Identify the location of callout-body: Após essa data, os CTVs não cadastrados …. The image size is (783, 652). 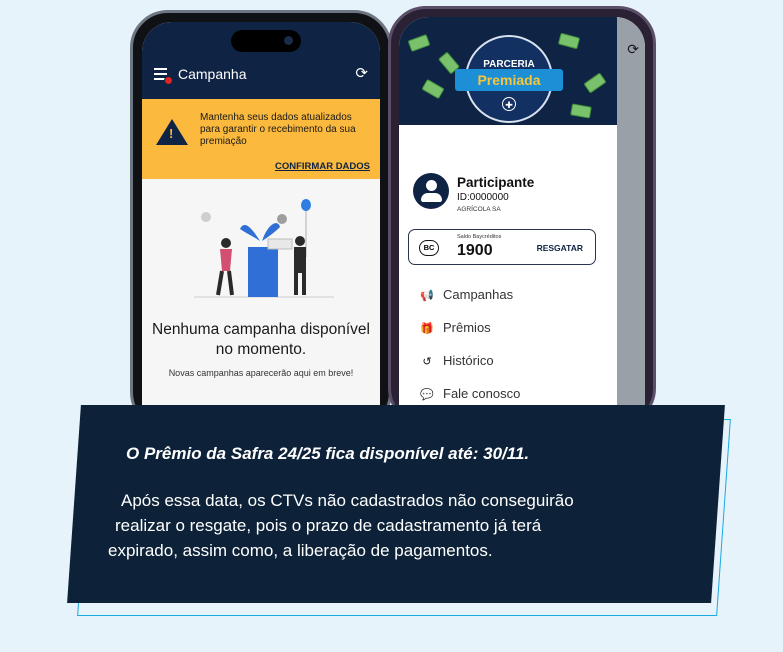
(408, 525).